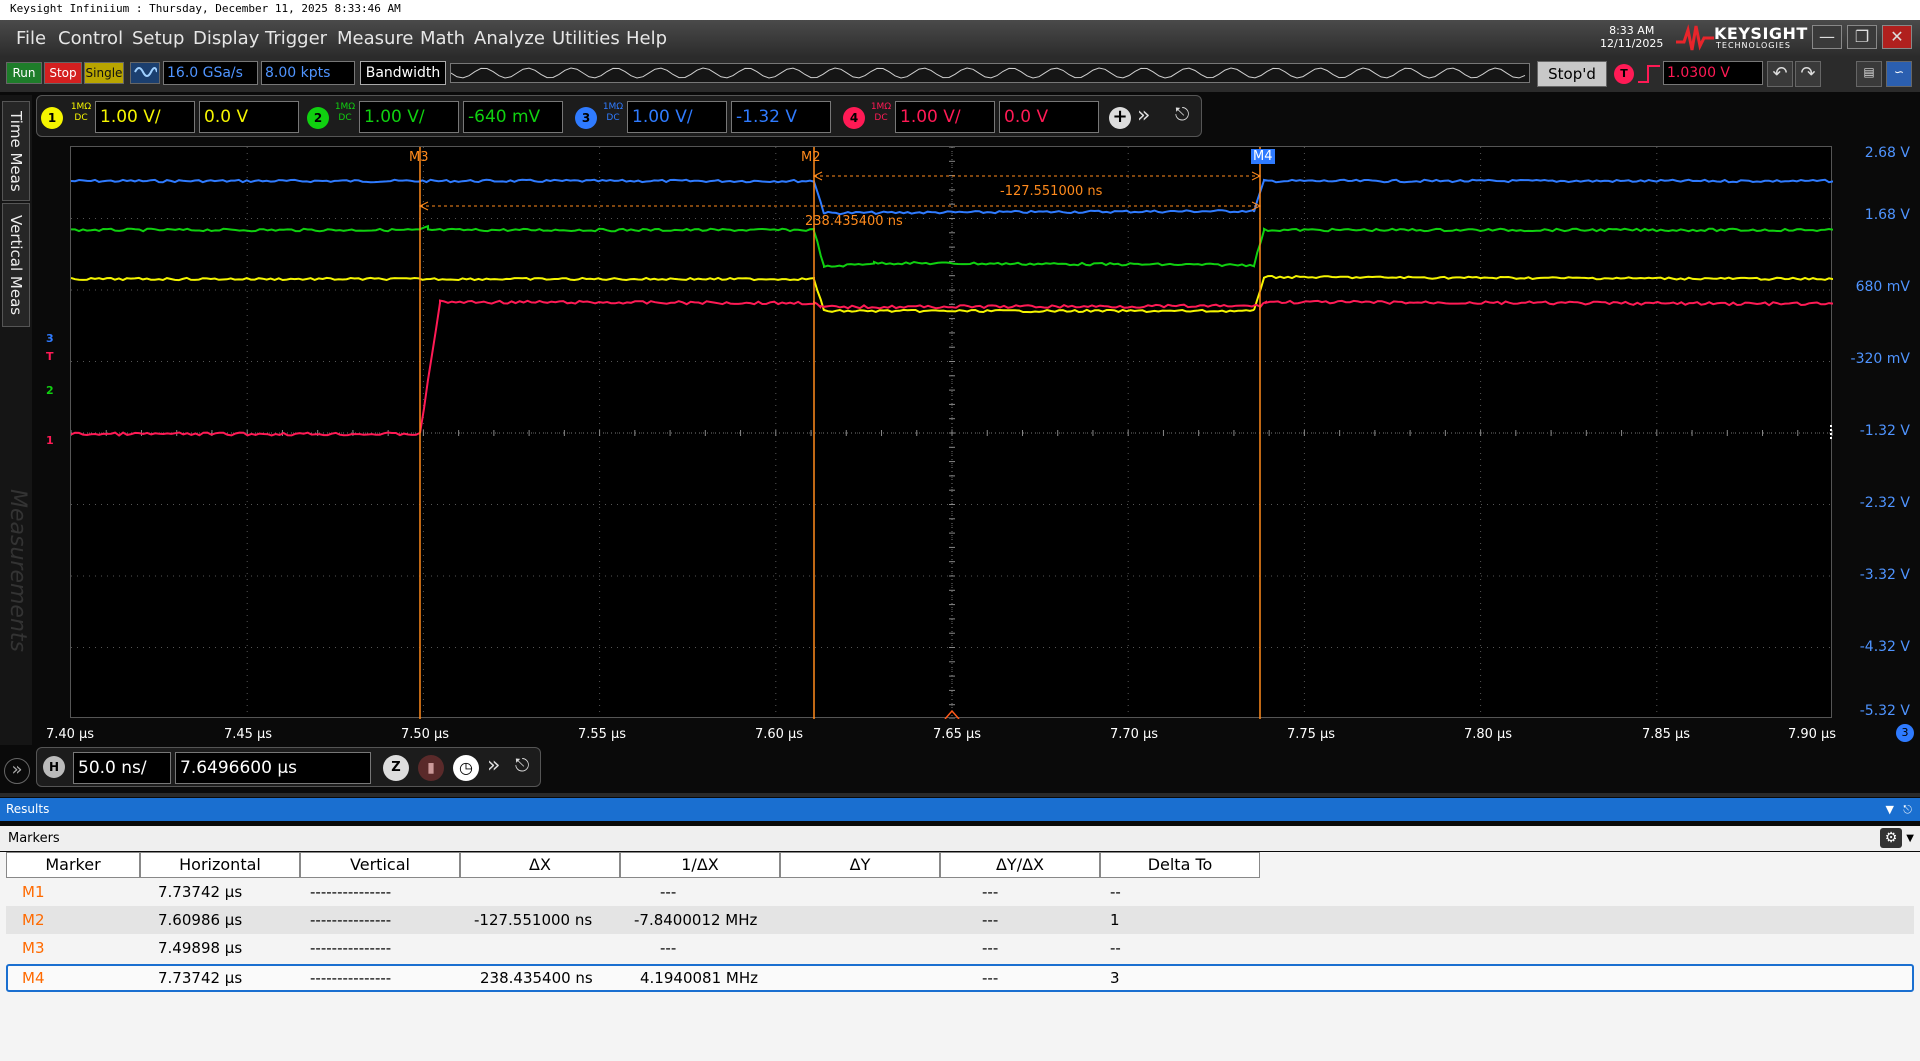 Image resolution: width=1920 pixels, height=1061 pixels. What do you see at coordinates (1120, 118) in the screenshot?
I see `add-channel-button: +` at bounding box center [1120, 118].